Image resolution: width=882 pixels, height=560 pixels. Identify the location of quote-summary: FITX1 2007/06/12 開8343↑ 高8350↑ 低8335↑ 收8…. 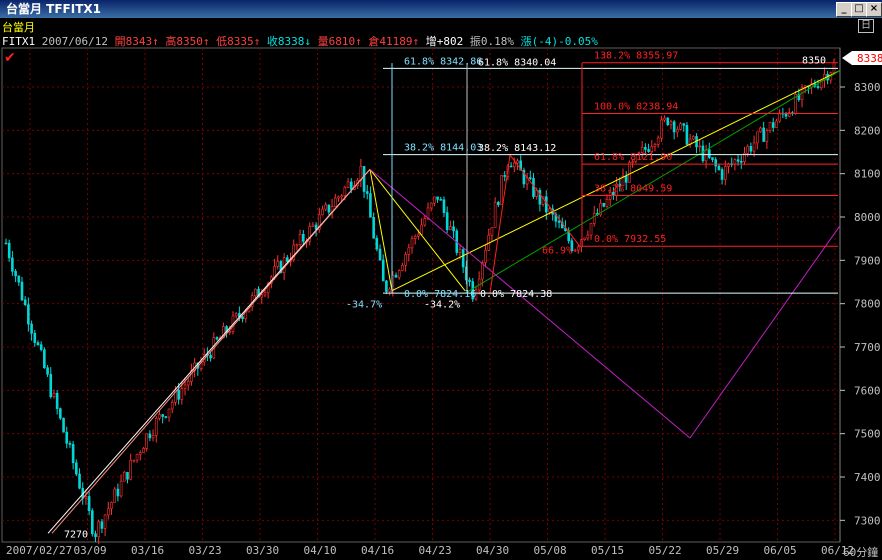
(300, 41).